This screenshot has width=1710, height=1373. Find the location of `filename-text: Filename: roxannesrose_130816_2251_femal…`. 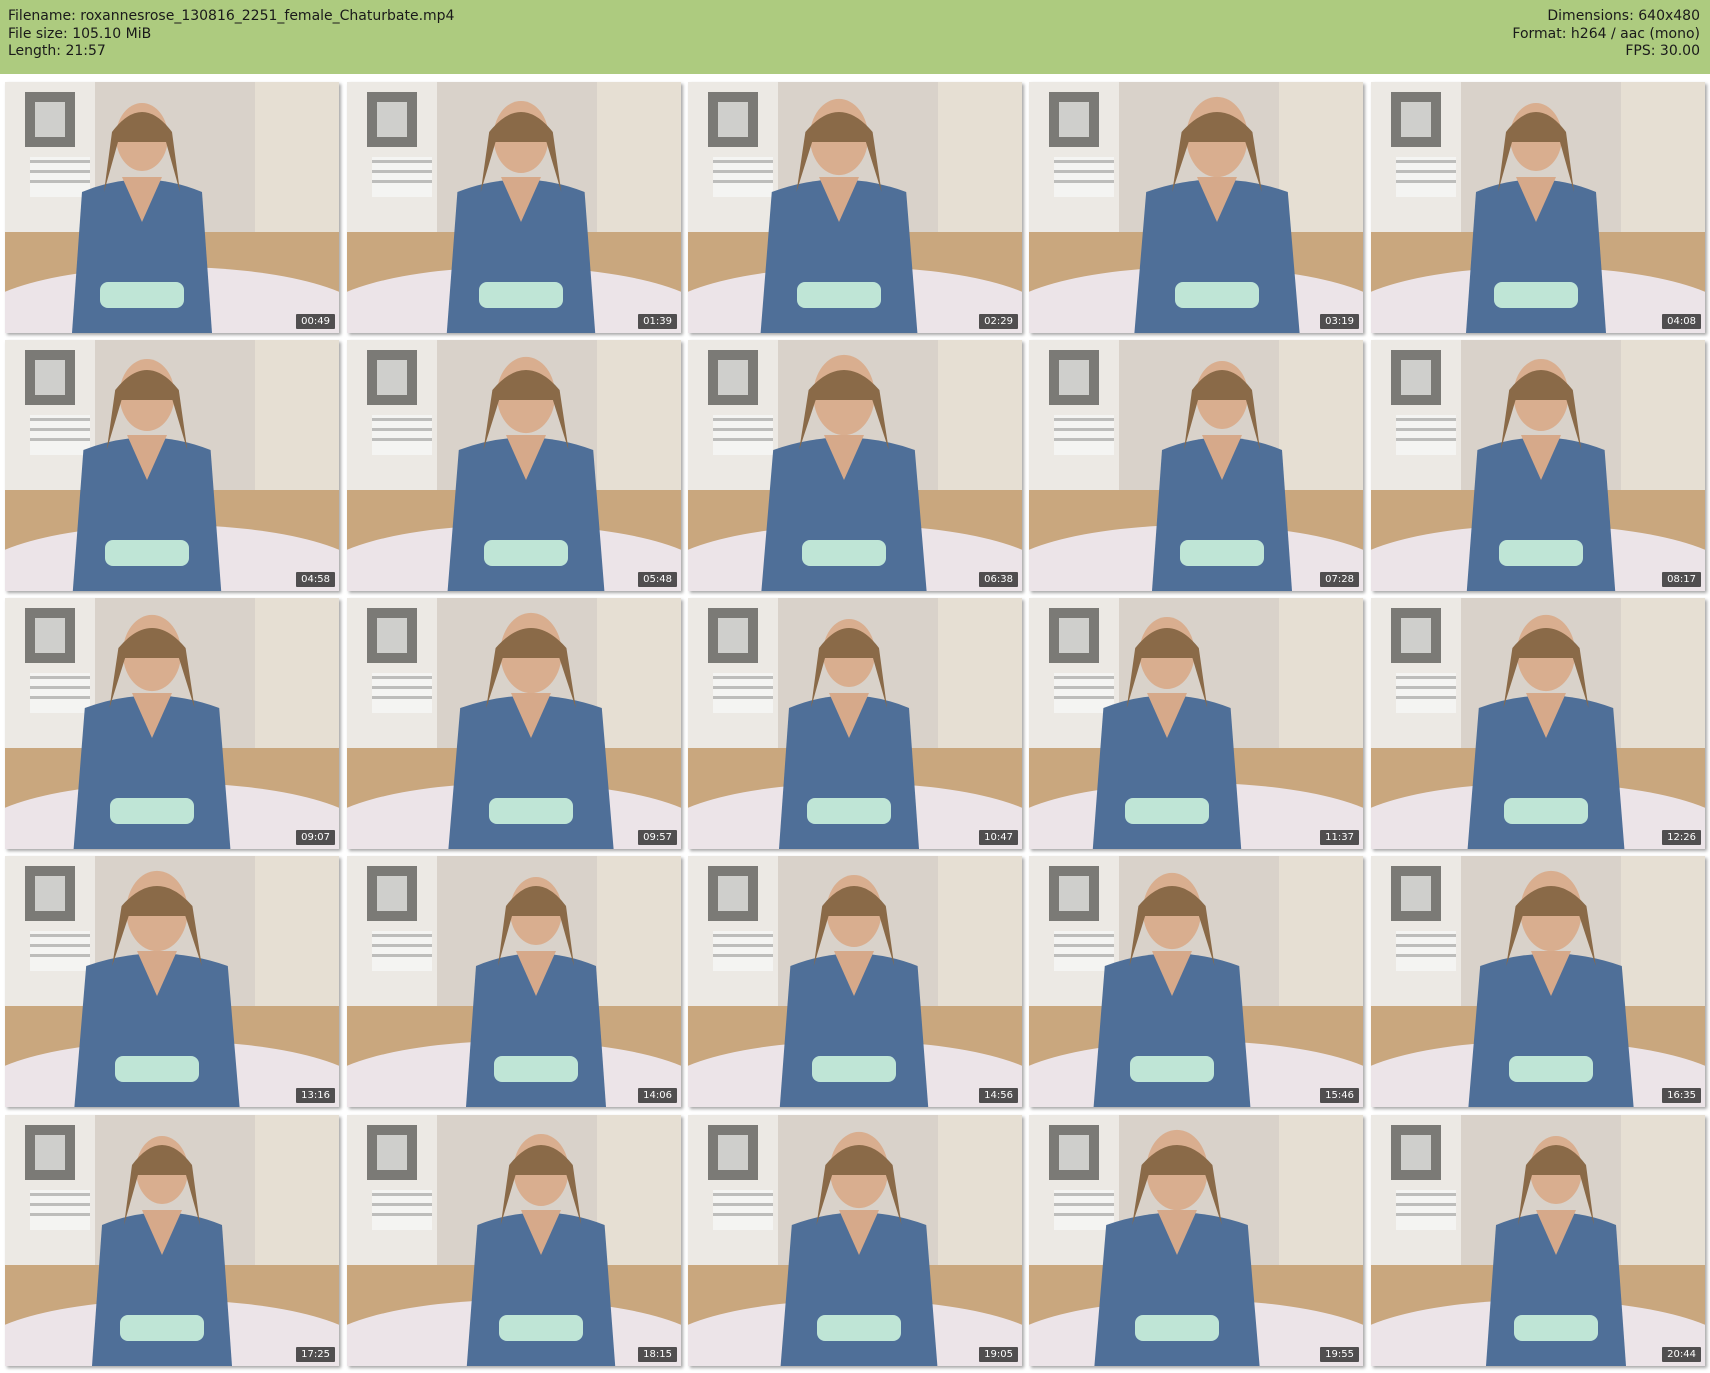

filename-text: Filename: roxannesrose_130816_2251_femal… is located at coordinates (231, 16).